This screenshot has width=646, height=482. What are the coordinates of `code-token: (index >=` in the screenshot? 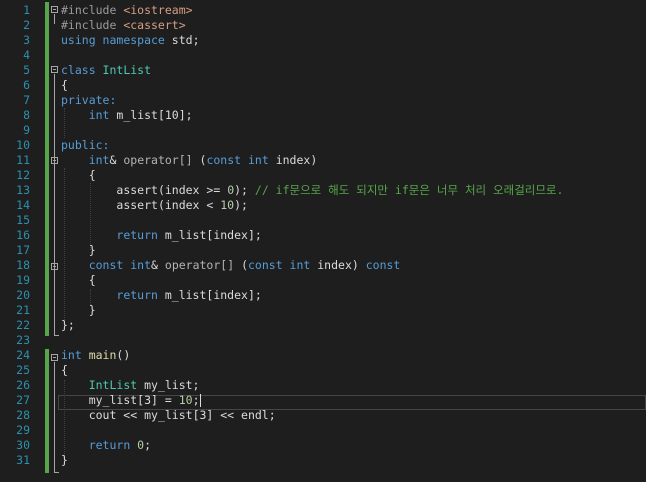 It's located at (192, 190).